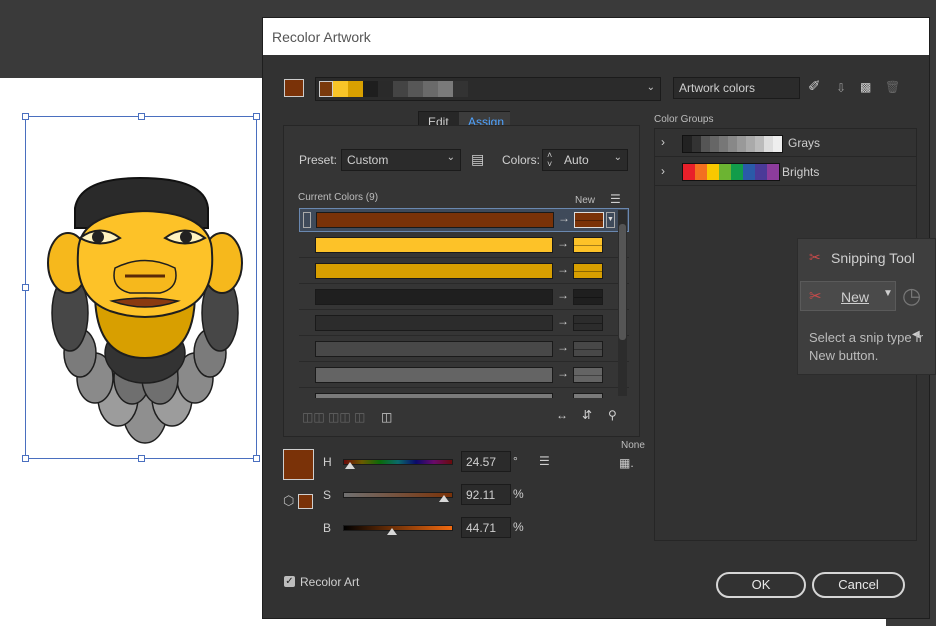 This screenshot has height=626, width=936. What do you see at coordinates (307, 220) in the screenshot?
I see `row-handle-icon` at bounding box center [307, 220].